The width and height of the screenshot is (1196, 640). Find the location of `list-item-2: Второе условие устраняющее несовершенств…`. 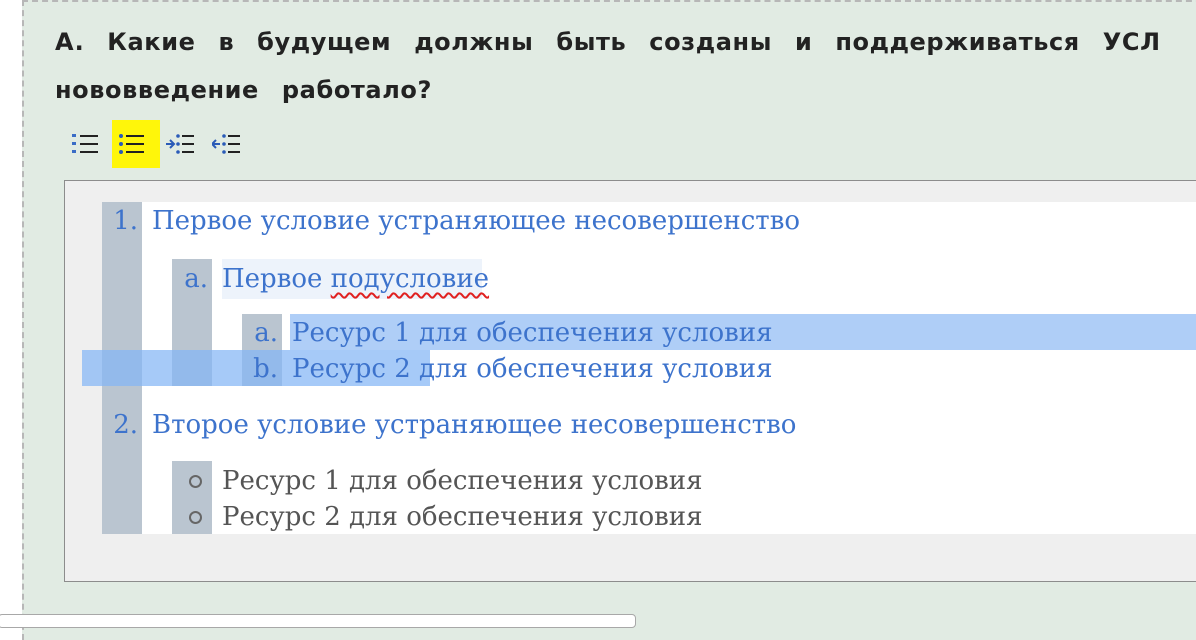

list-item-2: Второе условие устраняющее несовершенств… is located at coordinates (474, 425).